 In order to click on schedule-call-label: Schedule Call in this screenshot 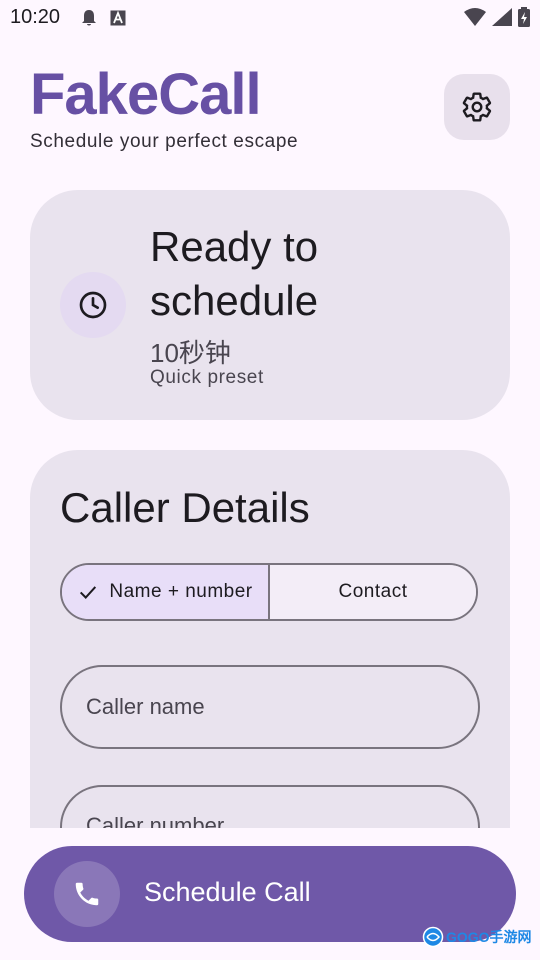, I will do `click(227, 892)`.